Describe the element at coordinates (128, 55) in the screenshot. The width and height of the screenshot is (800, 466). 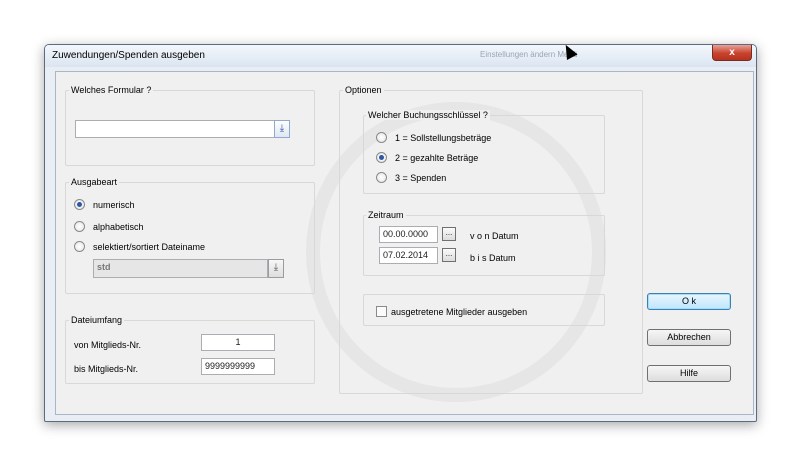
I see `window-title: Zuwendungen/Spenden ausgeben` at that location.